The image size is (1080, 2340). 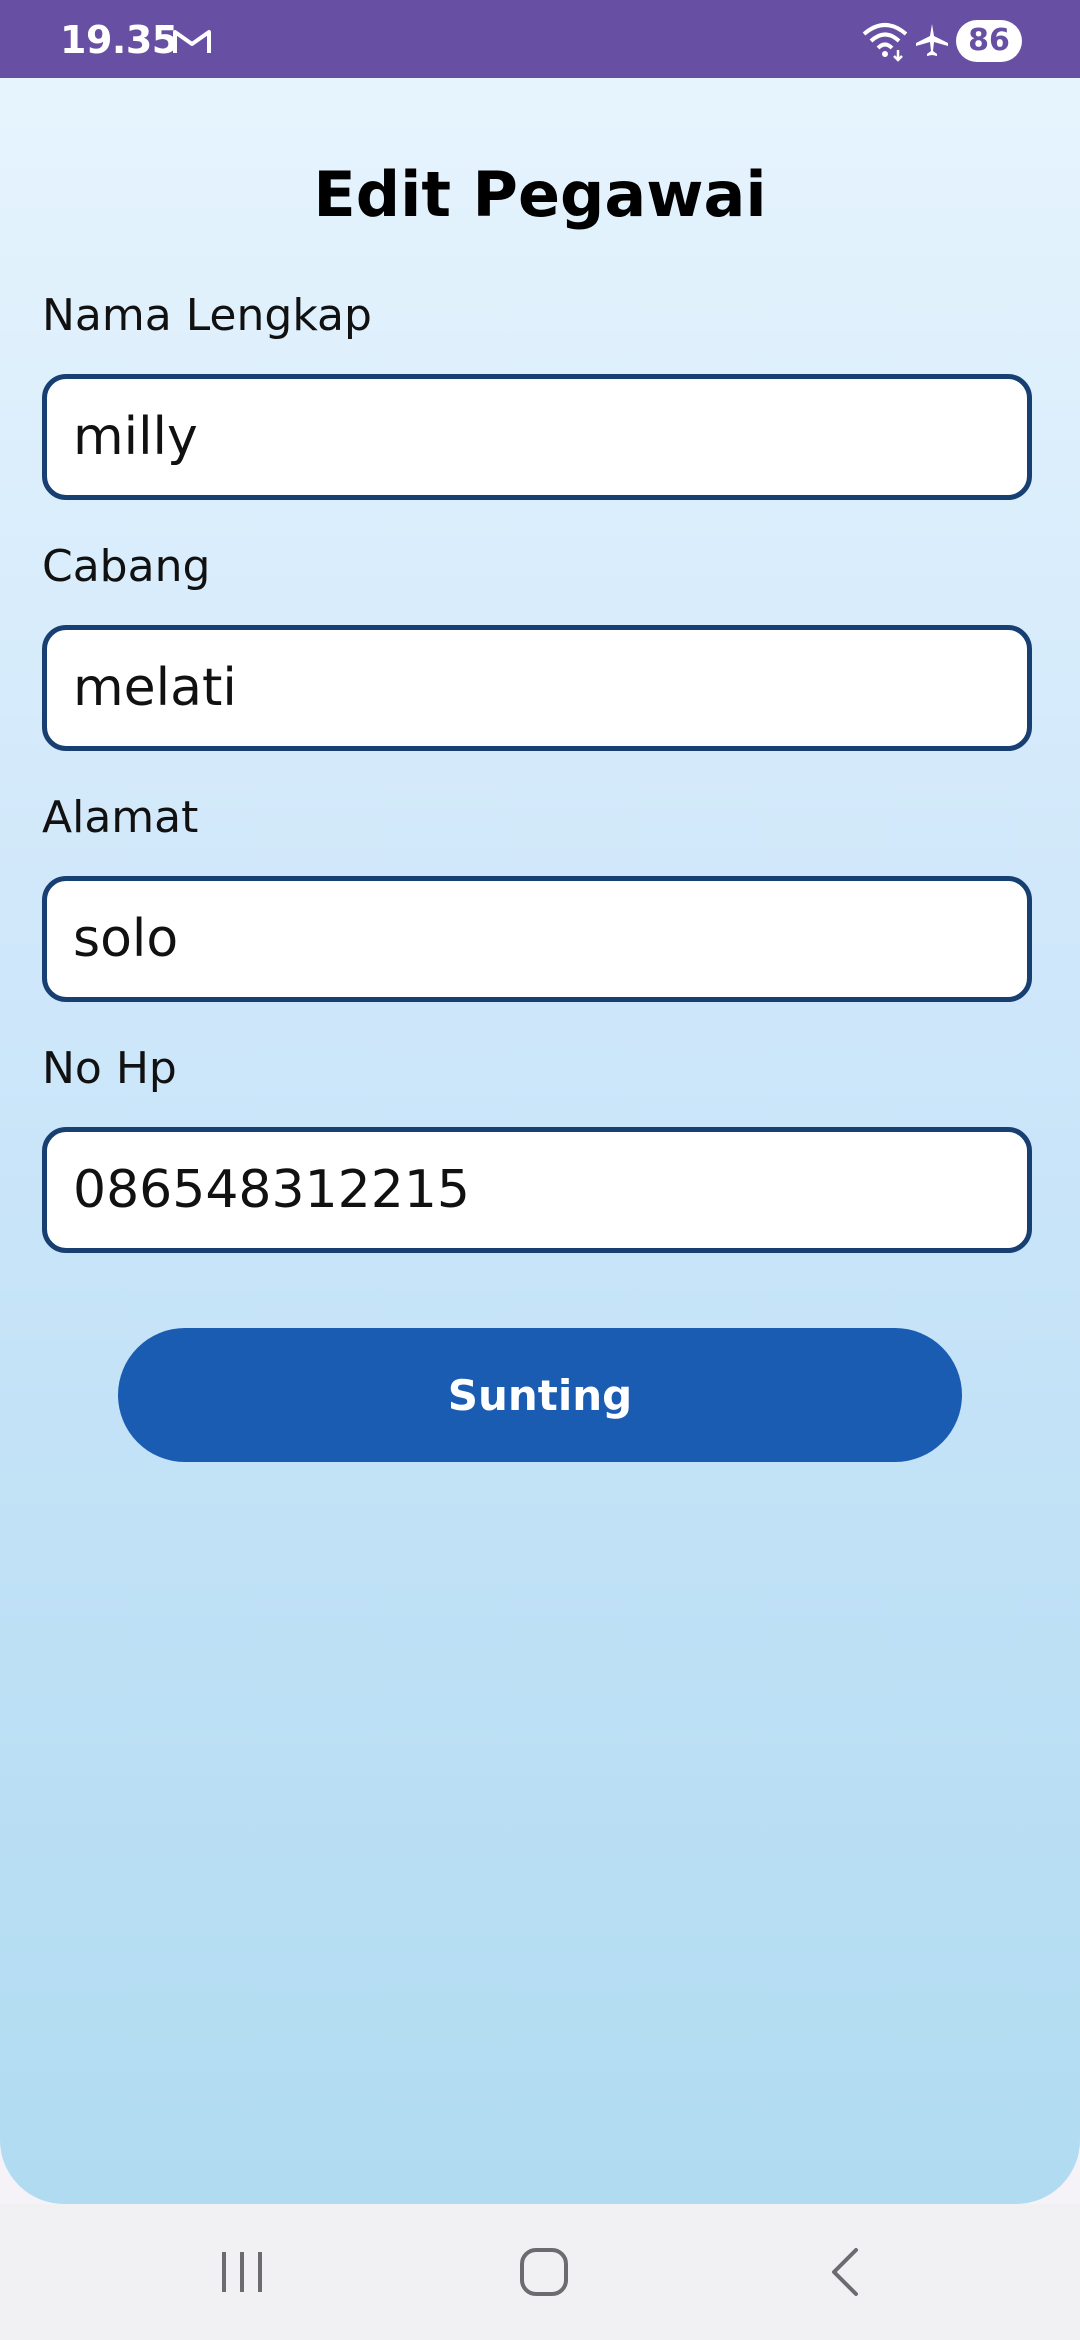 What do you see at coordinates (109, 1068) in the screenshot?
I see `phone-label: No Hp` at bounding box center [109, 1068].